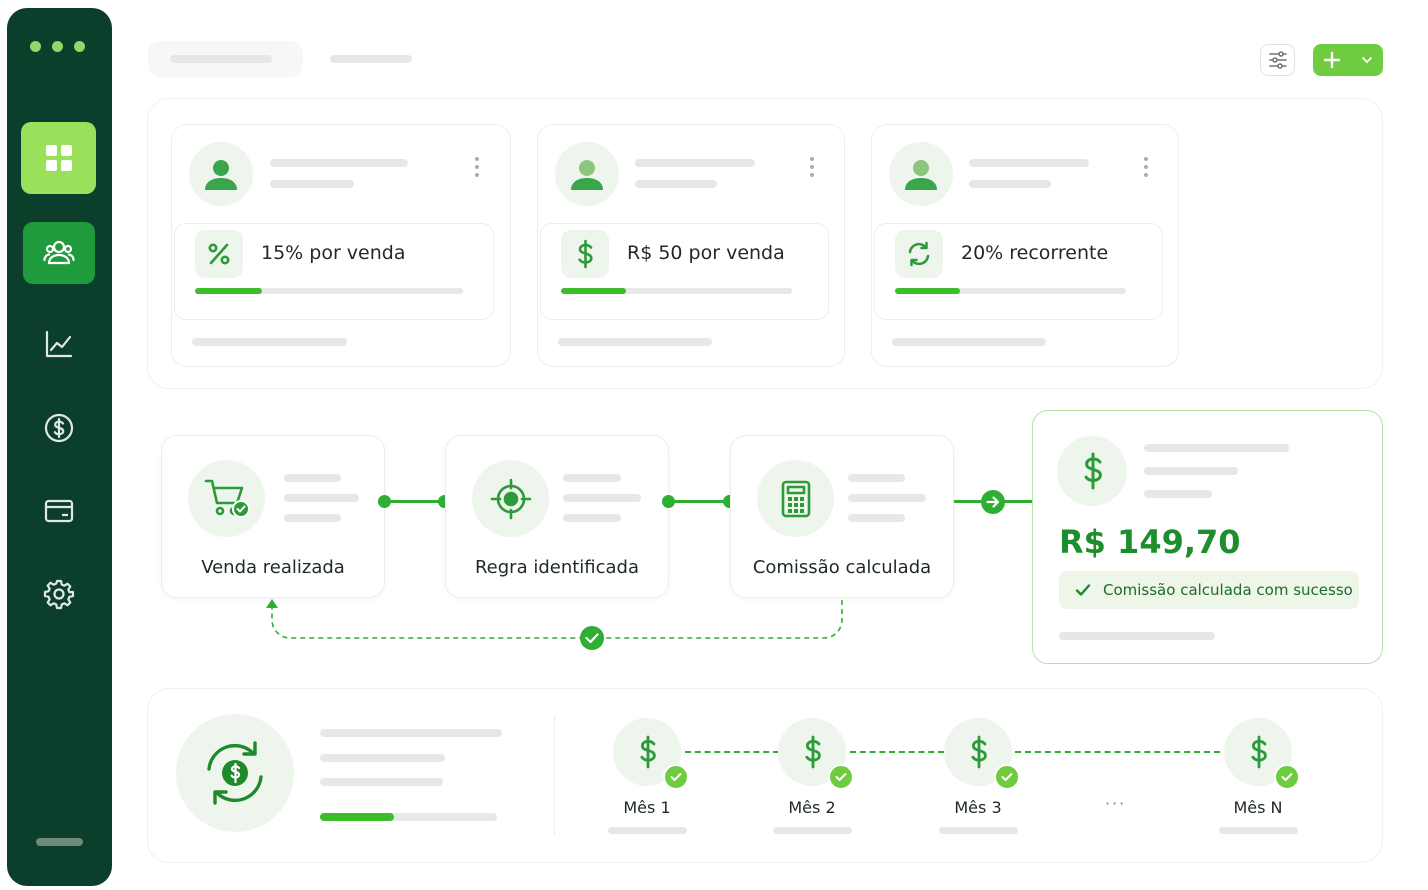 The image size is (1428, 890). Describe the element at coordinates (59, 594) in the screenshot. I see `sidebar-item-settings` at that location.